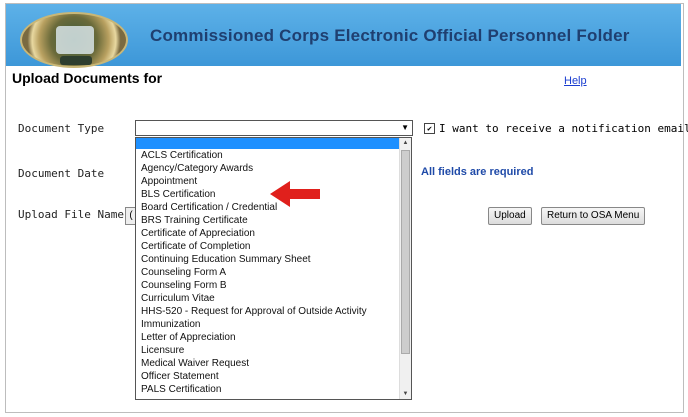  What do you see at coordinates (274, 128) in the screenshot?
I see `document-type-select: ▼` at bounding box center [274, 128].